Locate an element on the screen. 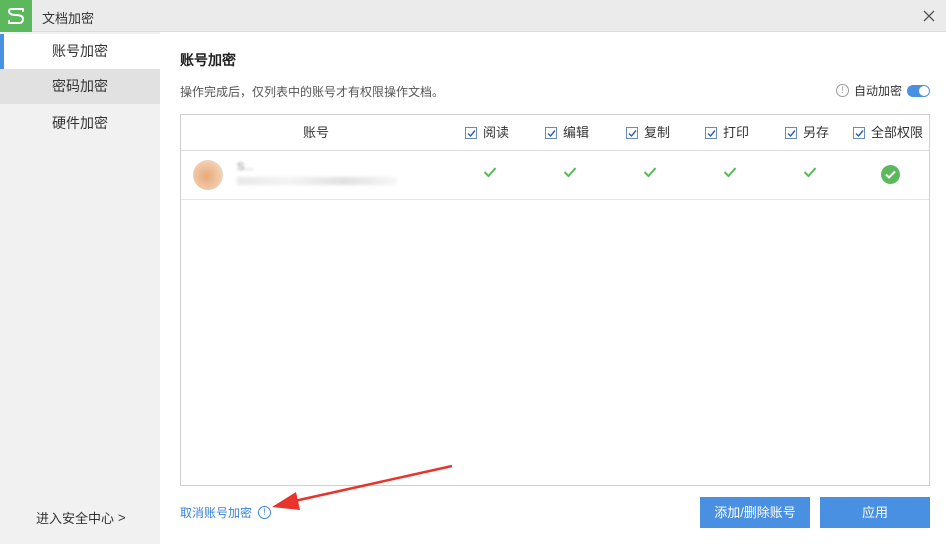 The height and width of the screenshot is (544, 946). column-header-all-permissions: 全部权限 is located at coordinates (888, 133).